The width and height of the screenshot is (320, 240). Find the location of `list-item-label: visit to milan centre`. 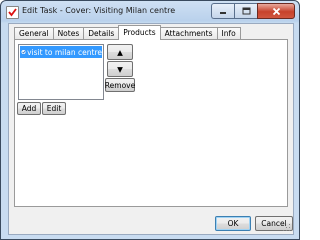

list-item-label: visit to milan centre is located at coordinates (64, 52).